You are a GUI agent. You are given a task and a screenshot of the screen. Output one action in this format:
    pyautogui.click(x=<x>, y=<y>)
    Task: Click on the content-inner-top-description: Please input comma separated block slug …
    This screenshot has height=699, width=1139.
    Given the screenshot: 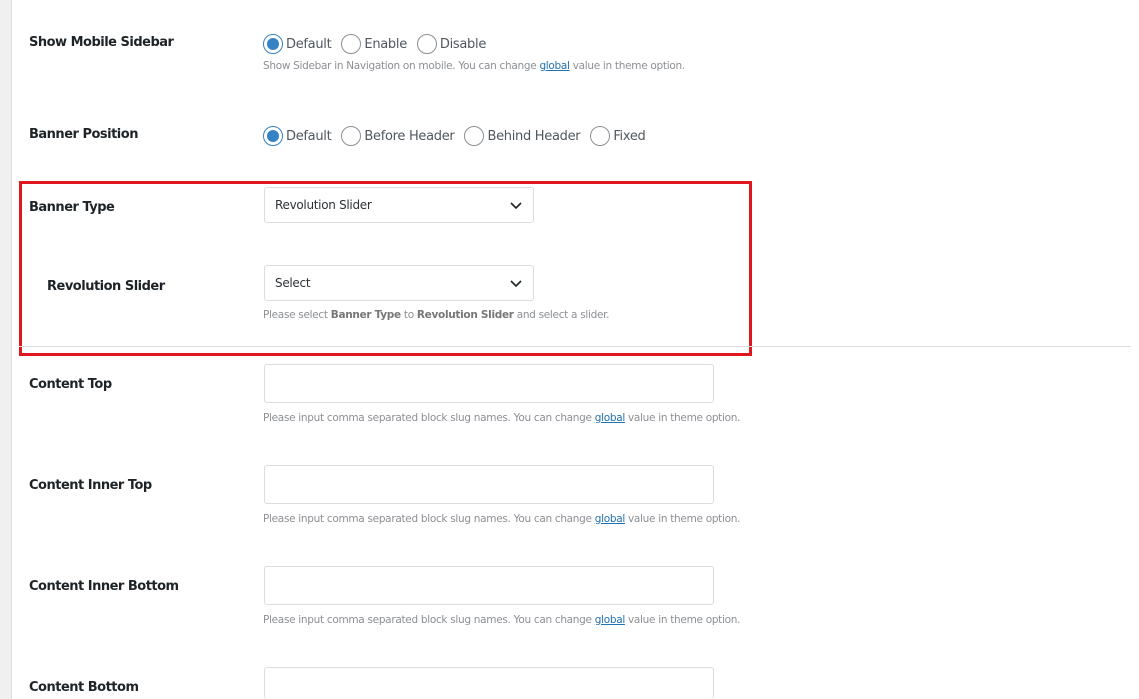 What is the action you would take?
    pyautogui.click(x=501, y=519)
    